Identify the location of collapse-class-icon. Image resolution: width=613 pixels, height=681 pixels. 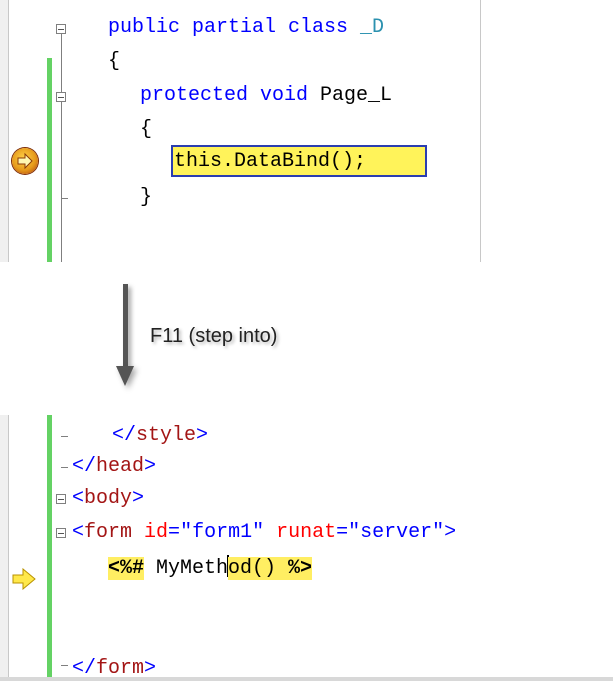
(61, 29).